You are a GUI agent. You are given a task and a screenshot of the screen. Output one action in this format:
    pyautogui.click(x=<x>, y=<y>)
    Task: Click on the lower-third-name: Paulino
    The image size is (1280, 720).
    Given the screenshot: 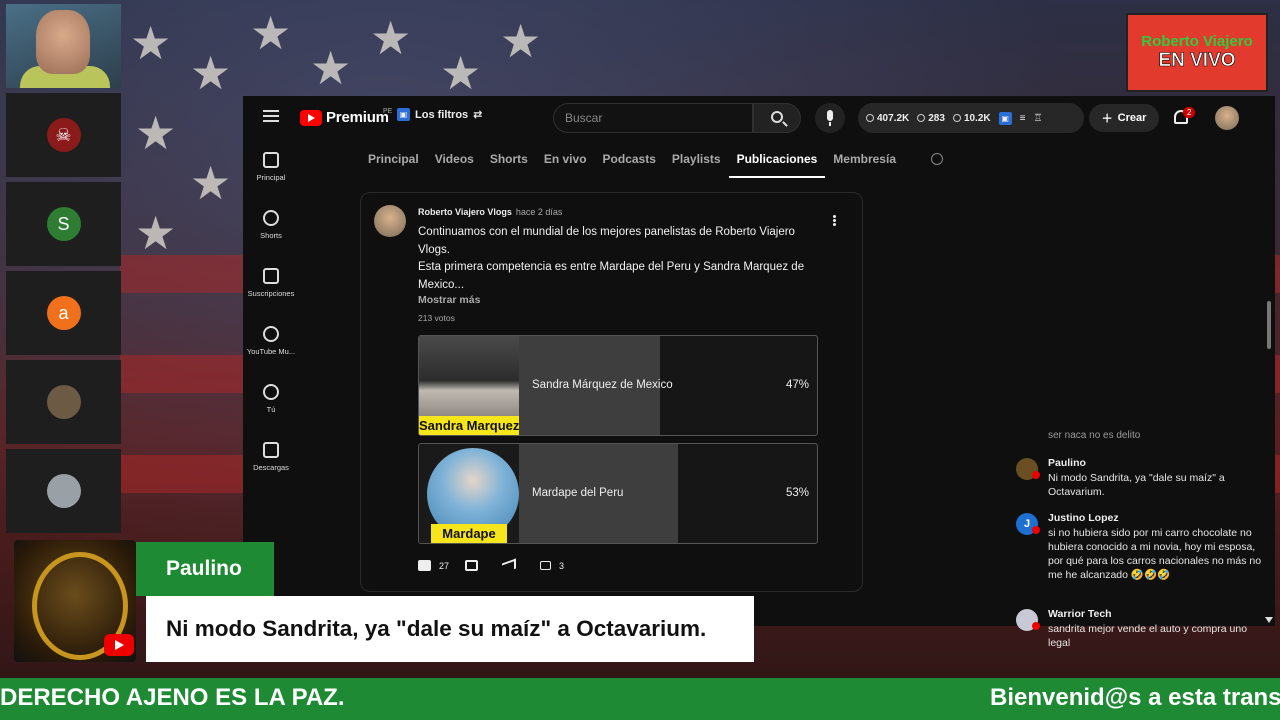 What is the action you would take?
    pyautogui.click(x=205, y=569)
    